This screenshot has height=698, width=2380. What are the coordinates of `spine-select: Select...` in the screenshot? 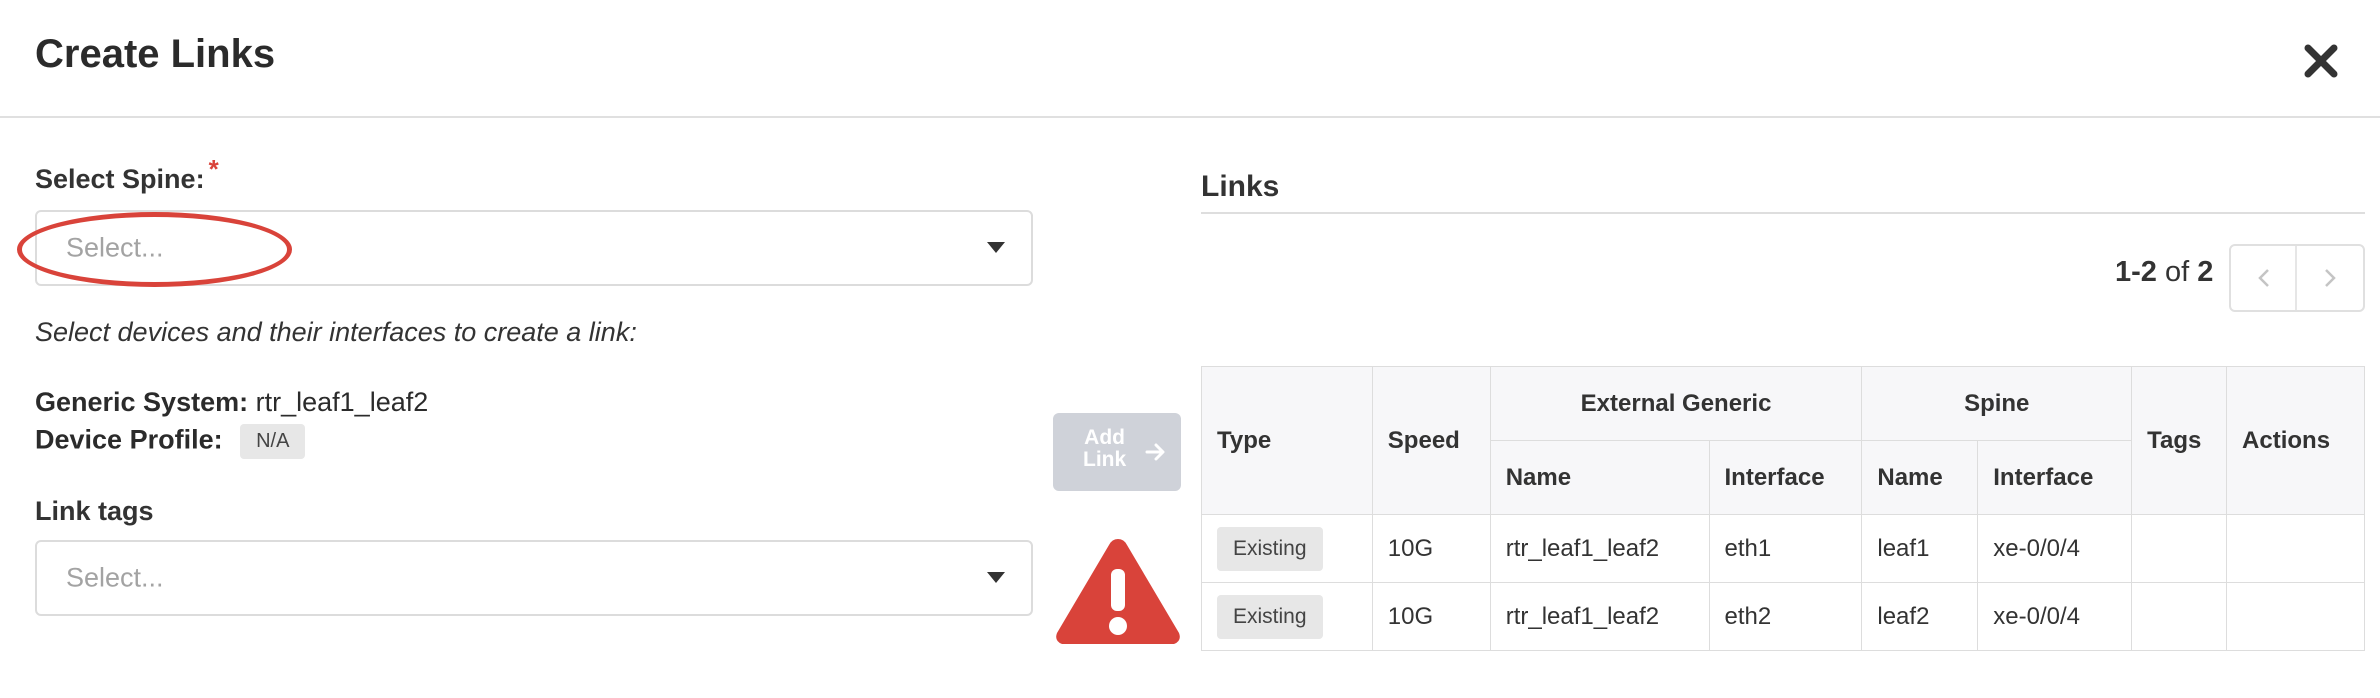 It's located at (534, 248).